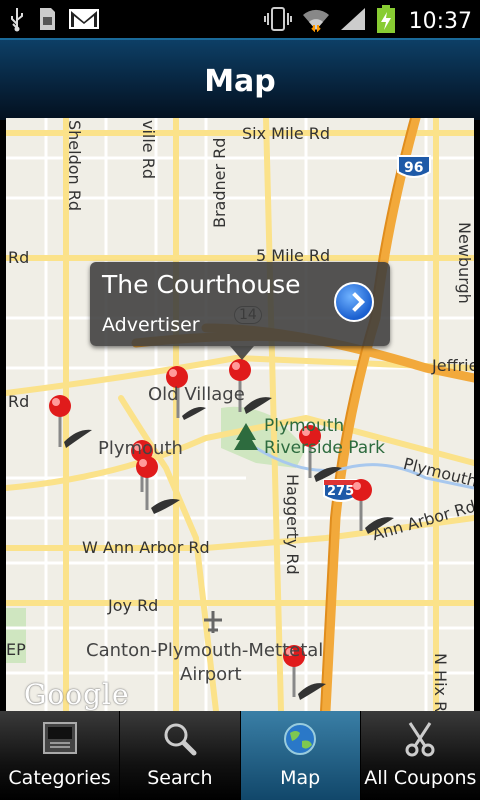  Describe the element at coordinates (74, 166) in the screenshot. I see `map-label-sheldon: Sheldon Rd` at that location.